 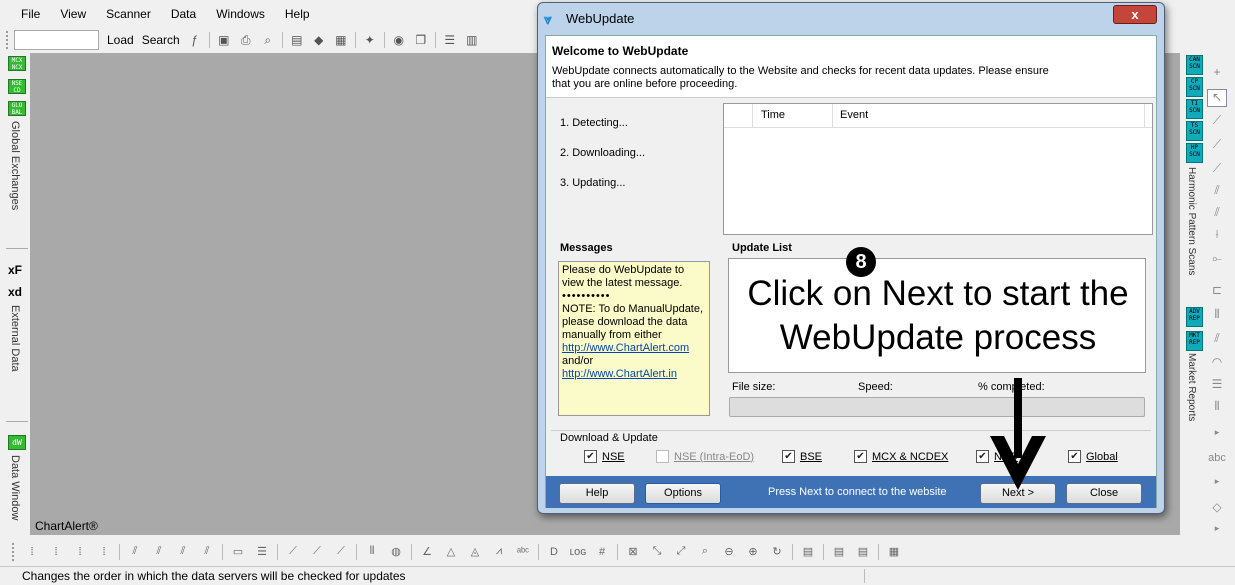 What do you see at coordinates (633, 552) in the screenshot?
I see `zoom-fit-icon: ⊠` at bounding box center [633, 552].